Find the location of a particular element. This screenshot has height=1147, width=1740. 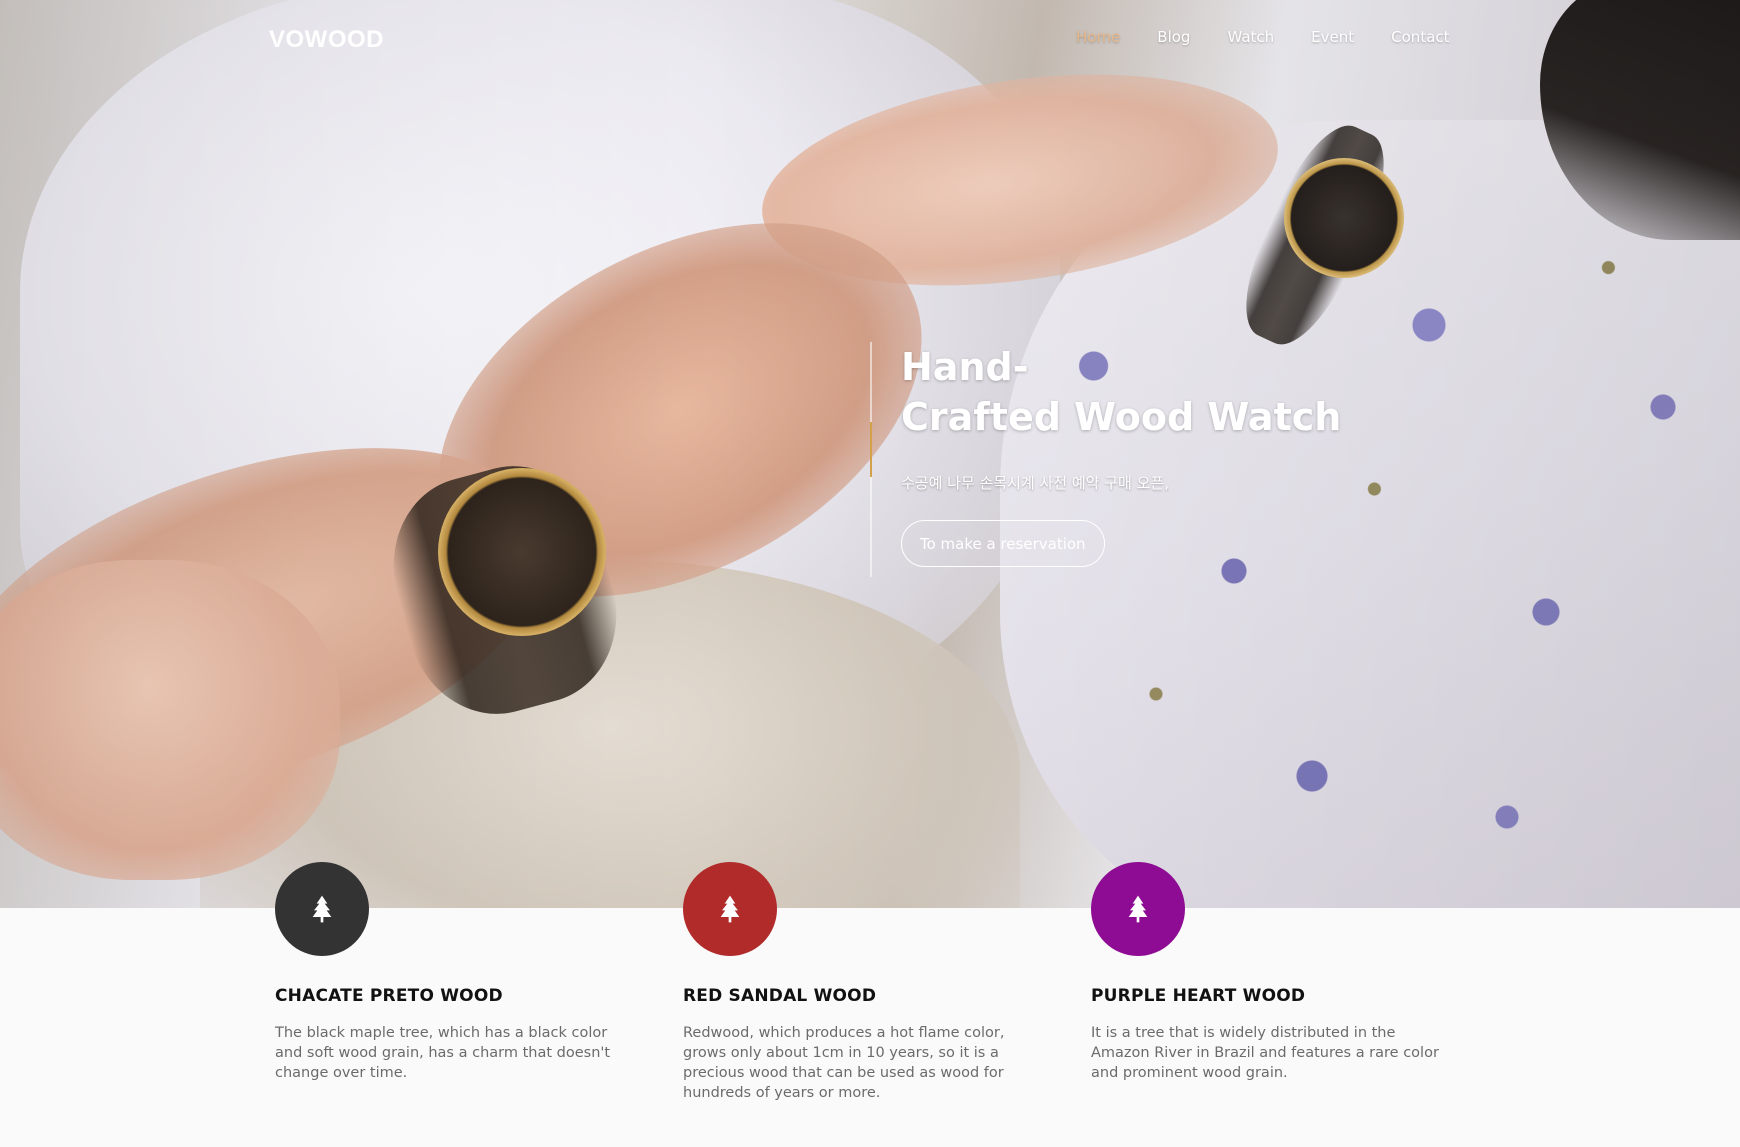

feature-title: RED SANDAL WOOD is located at coordinates (780, 996).